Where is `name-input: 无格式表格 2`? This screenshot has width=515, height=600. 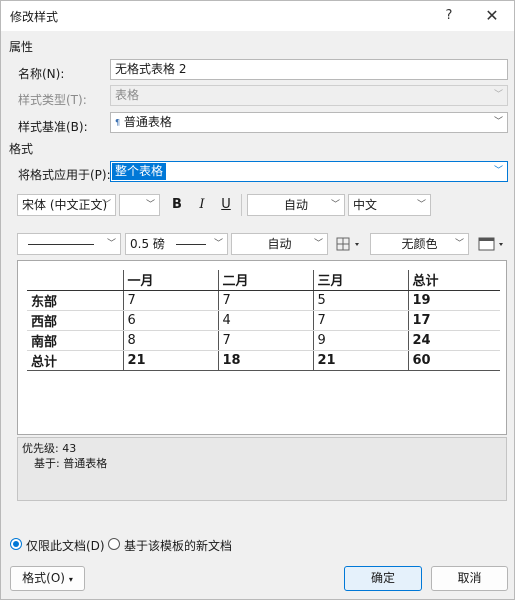 name-input: 无格式表格 2 is located at coordinates (309, 69).